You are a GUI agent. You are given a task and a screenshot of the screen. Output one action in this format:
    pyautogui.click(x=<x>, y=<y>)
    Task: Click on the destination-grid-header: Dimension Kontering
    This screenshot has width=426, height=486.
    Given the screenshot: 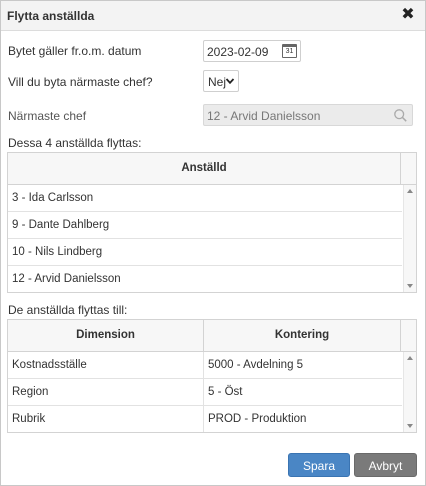 What is the action you would take?
    pyautogui.click(x=212, y=336)
    